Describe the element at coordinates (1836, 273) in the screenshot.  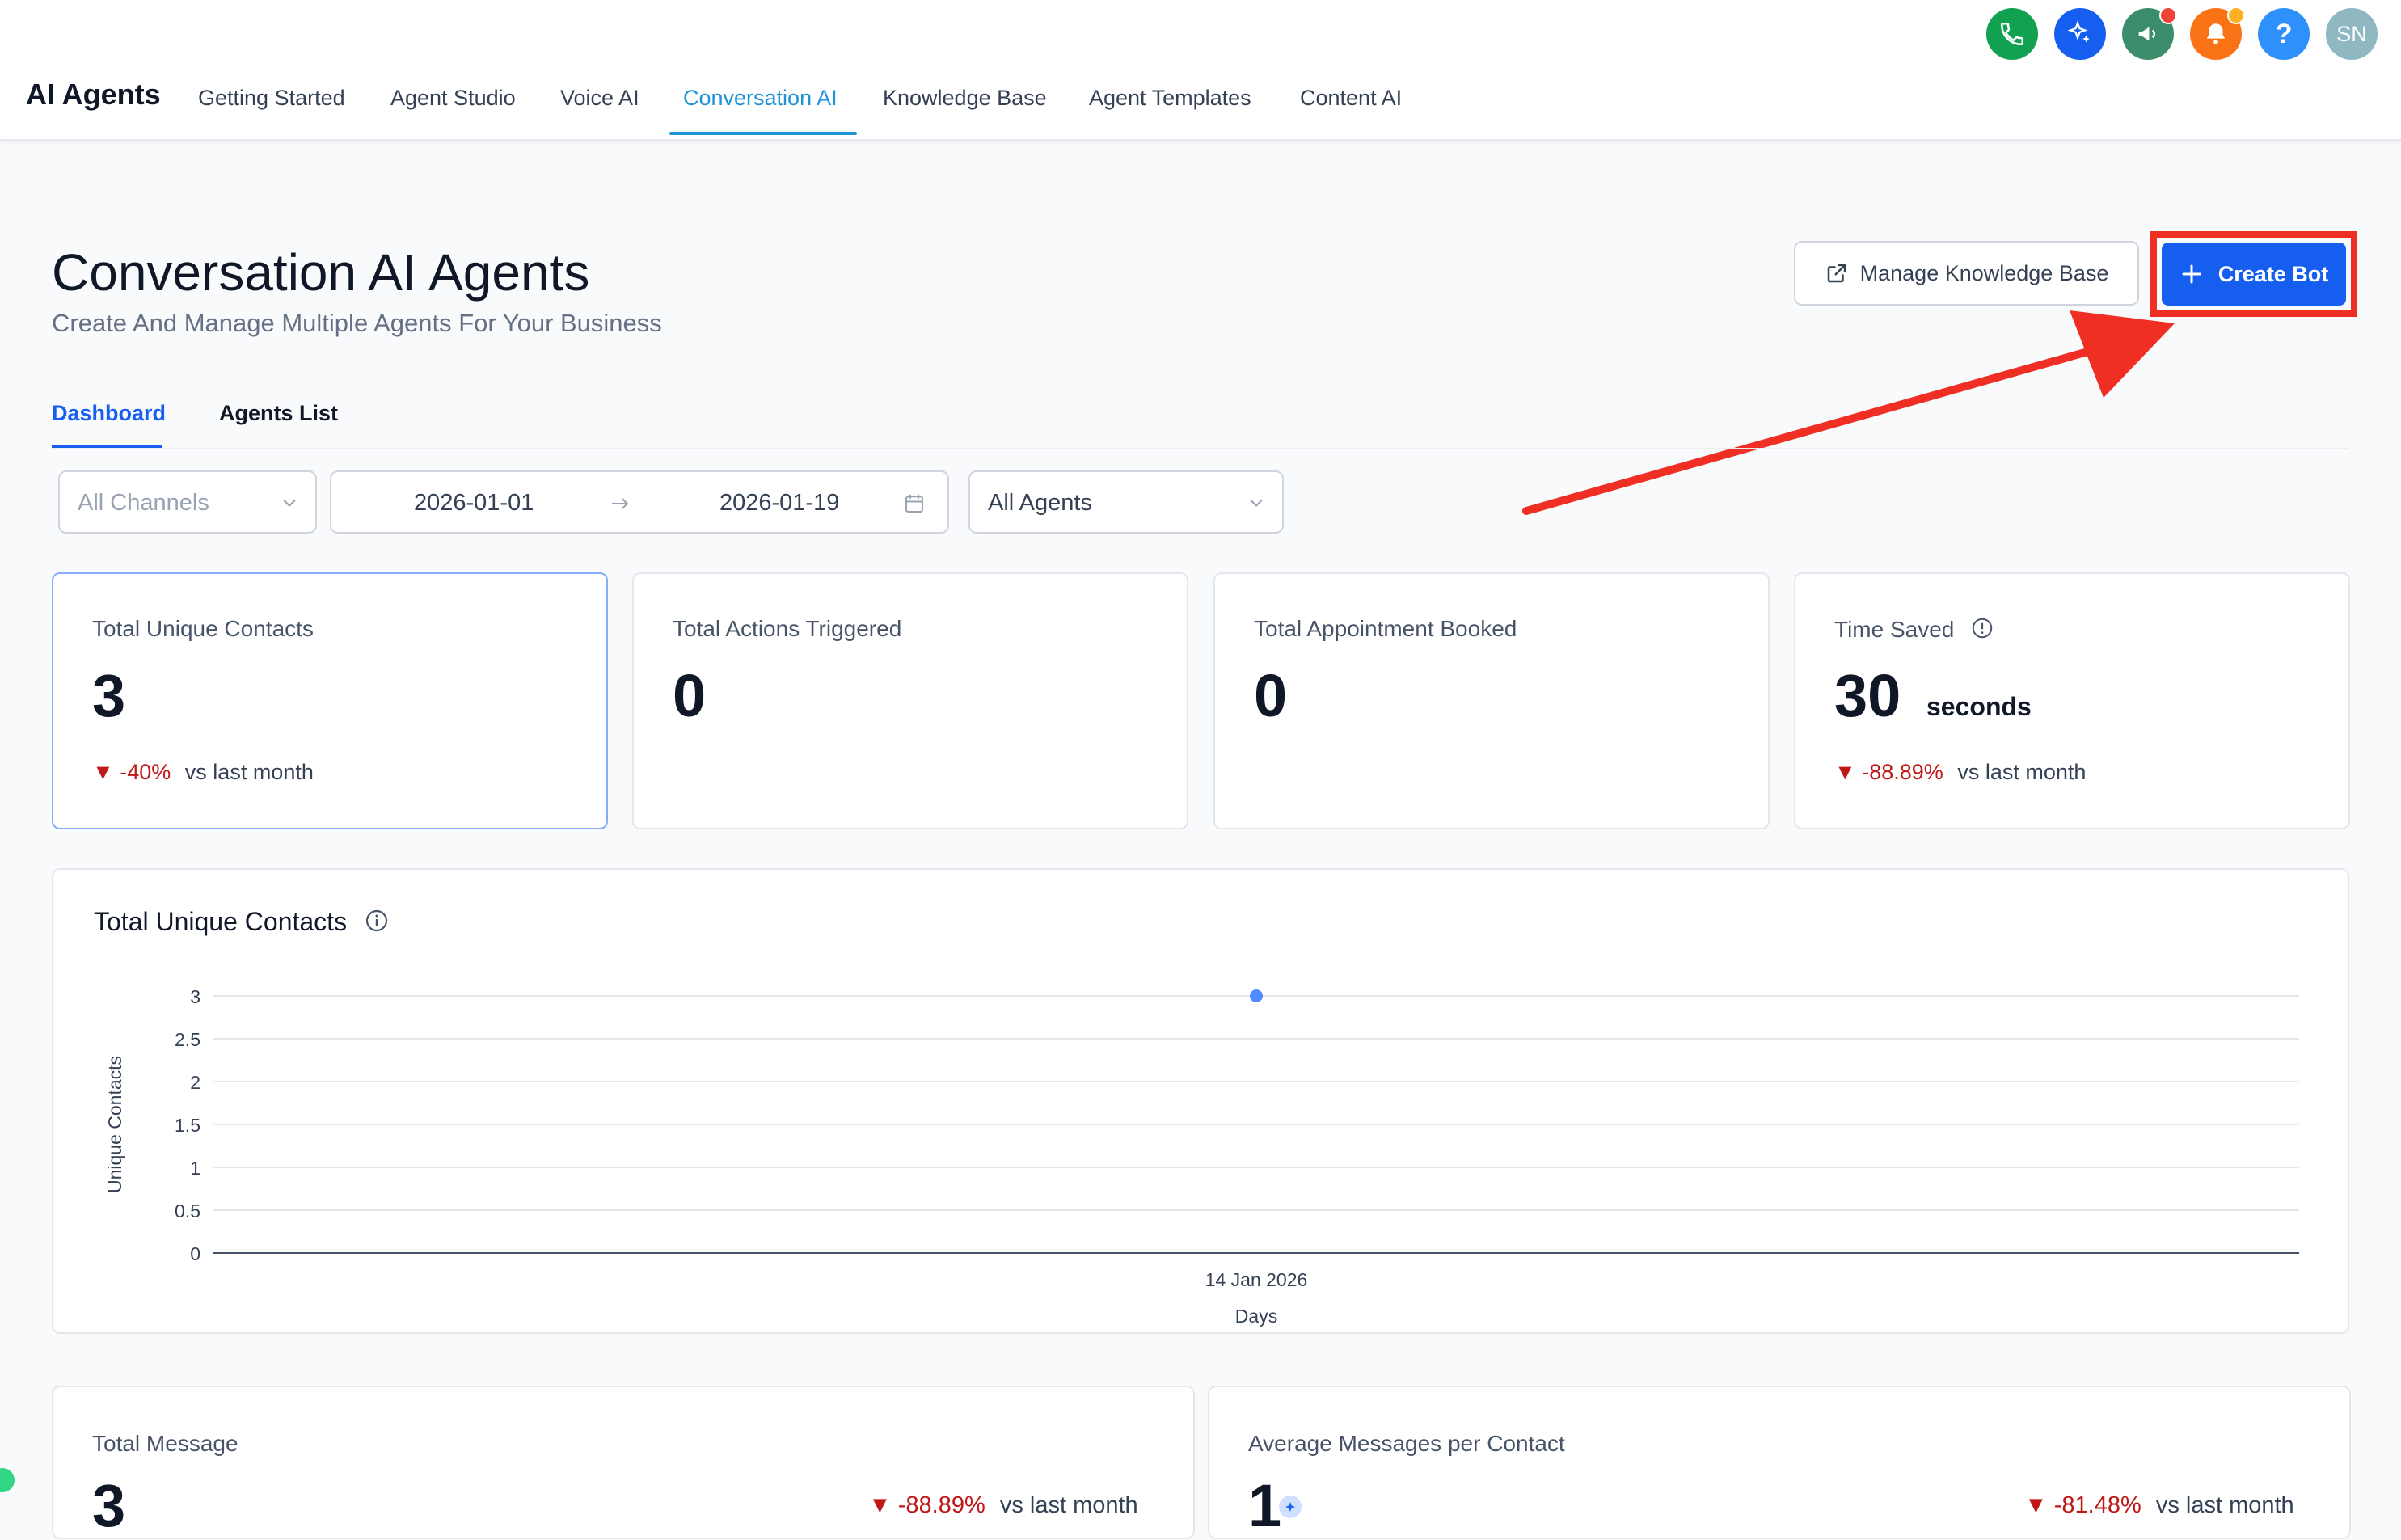
I see `external-link-icon` at that location.